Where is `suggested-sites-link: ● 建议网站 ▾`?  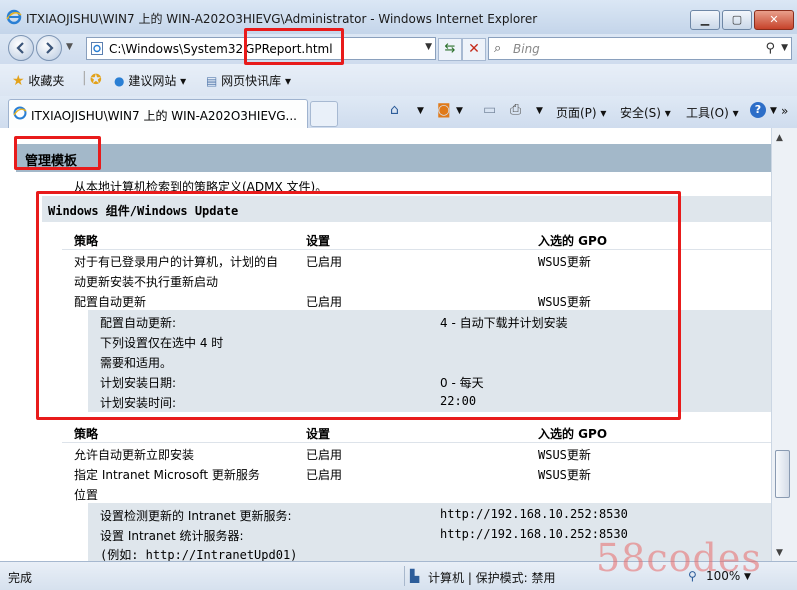
suggested-sites-link: ● 建议网站 ▾ is located at coordinates (150, 80).